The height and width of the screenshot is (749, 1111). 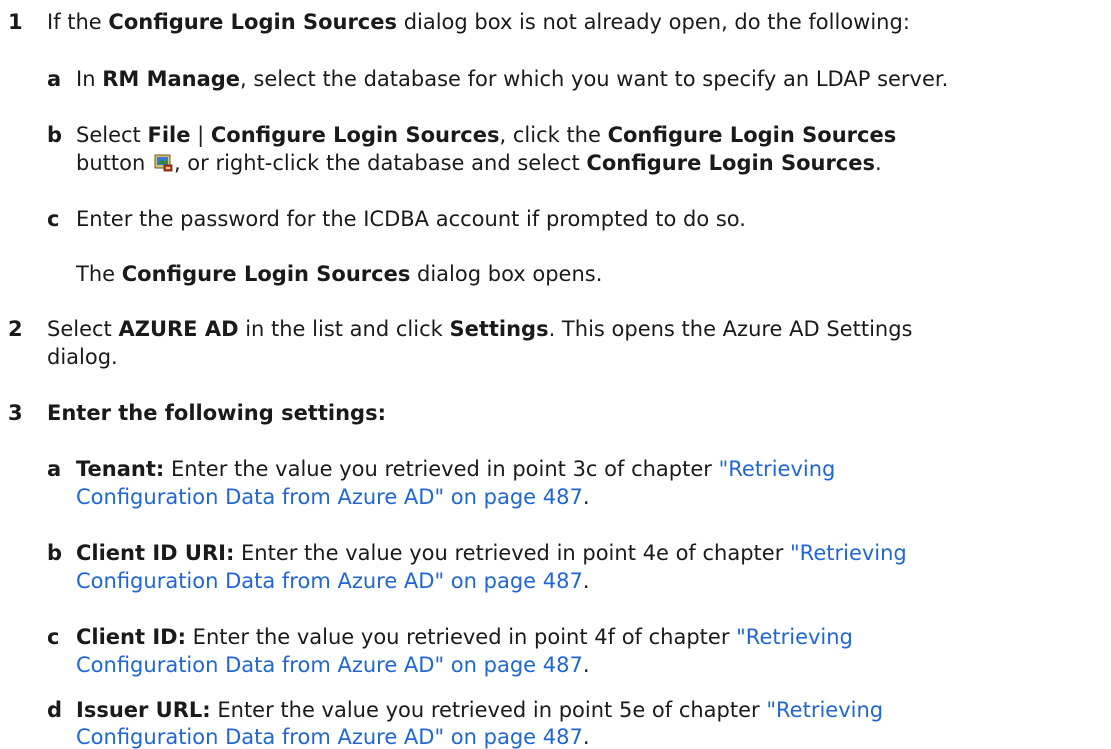 What do you see at coordinates (499, 329) in the screenshot?
I see `bold-term: Settings` at bounding box center [499, 329].